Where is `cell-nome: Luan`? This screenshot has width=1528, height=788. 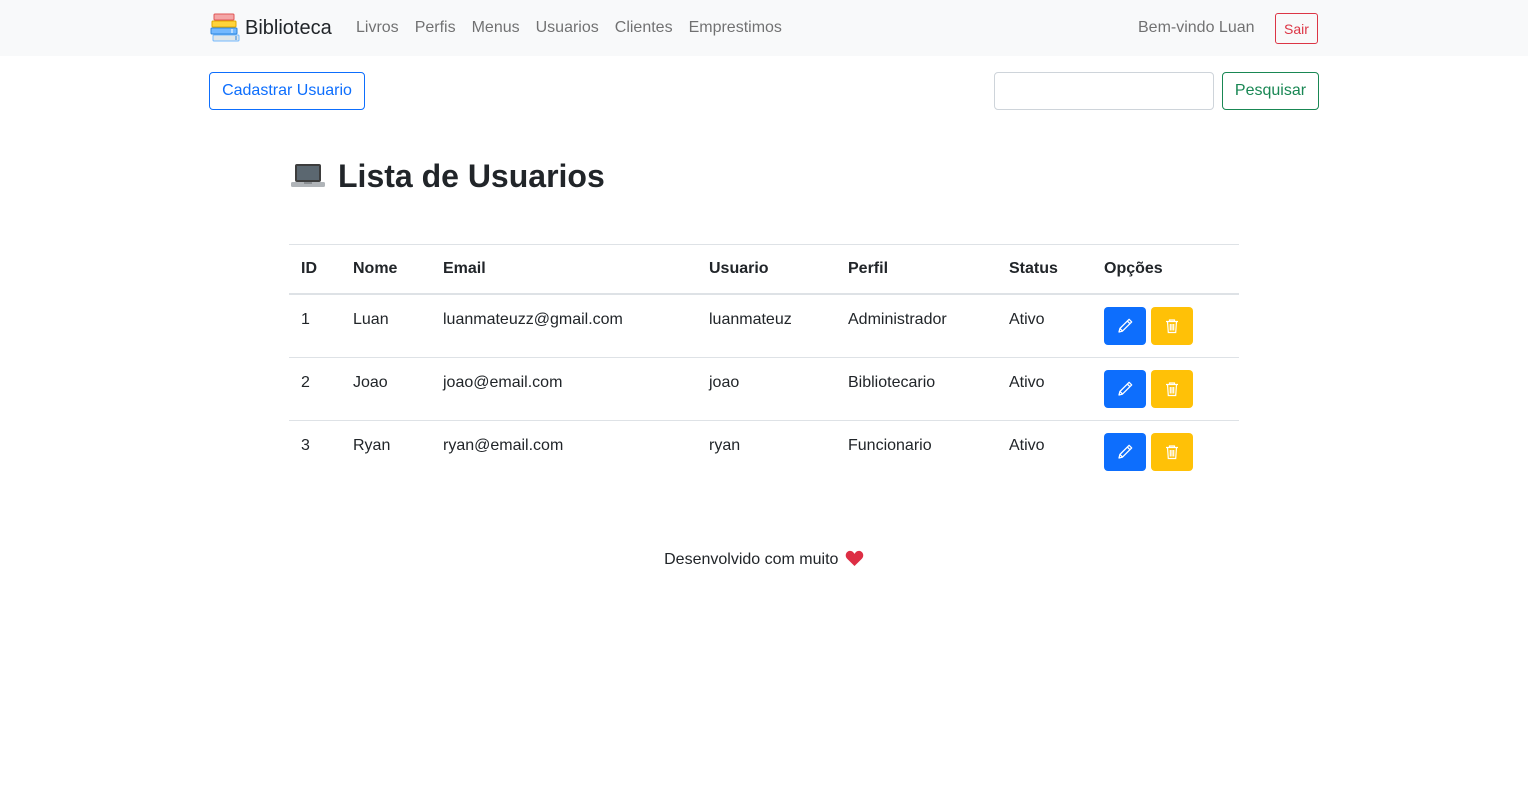 cell-nome: Luan is located at coordinates (386, 325).